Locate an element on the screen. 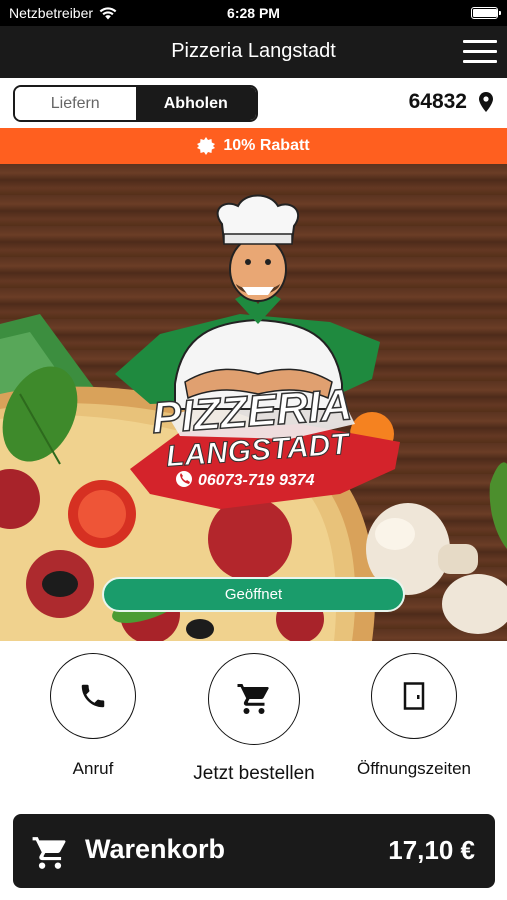 The image size is (507, 900). order-mode-toggle: Liefern Abholen is located at coordinates (135, 103).